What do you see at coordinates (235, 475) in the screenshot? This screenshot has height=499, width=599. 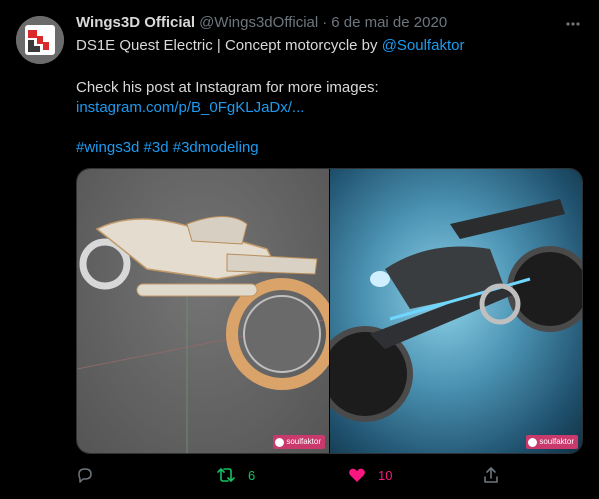 I see `retweet-button: 6` at bounding box center [235, 475].